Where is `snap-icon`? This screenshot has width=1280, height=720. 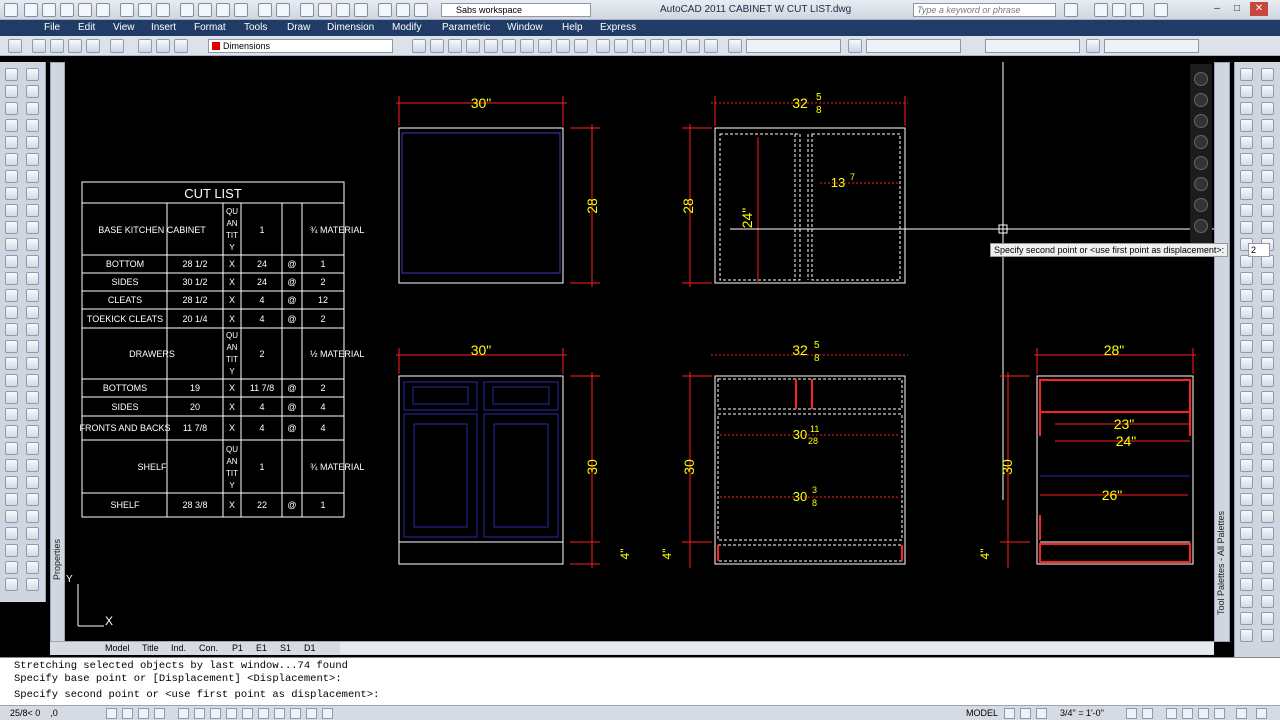 snap-icon is located at coordinates (111, 713).